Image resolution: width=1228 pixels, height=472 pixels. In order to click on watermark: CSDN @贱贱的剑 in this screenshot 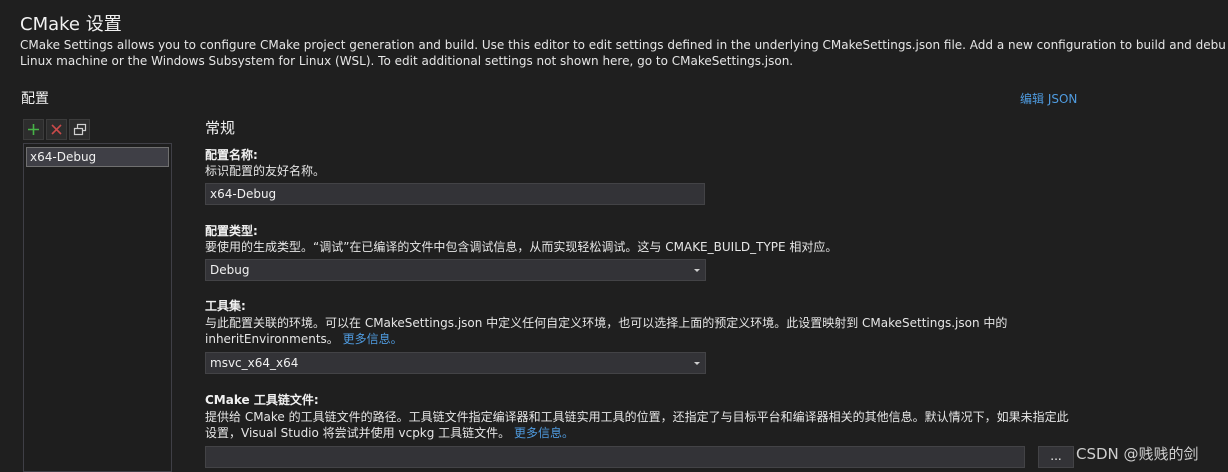, I will do `click(1137, 454)`.